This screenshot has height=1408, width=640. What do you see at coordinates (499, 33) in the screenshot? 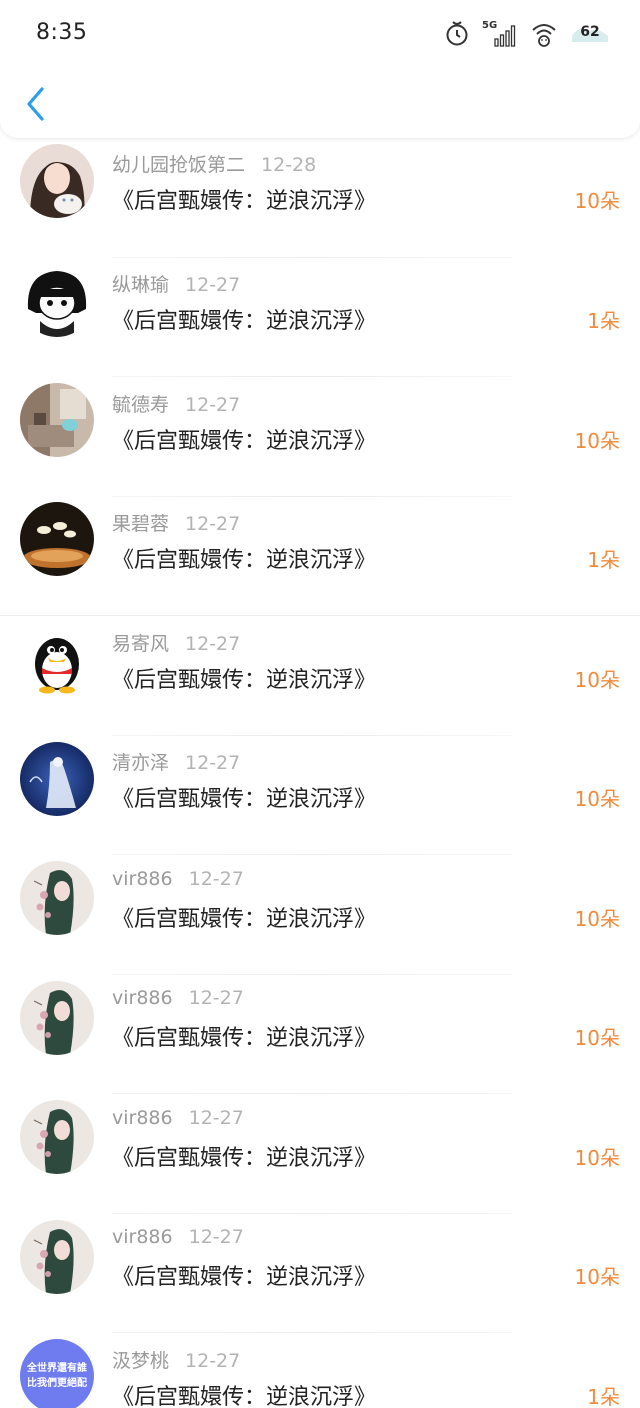
I see `signal-5g-icon: 5G` at bounding box center [499, 33].